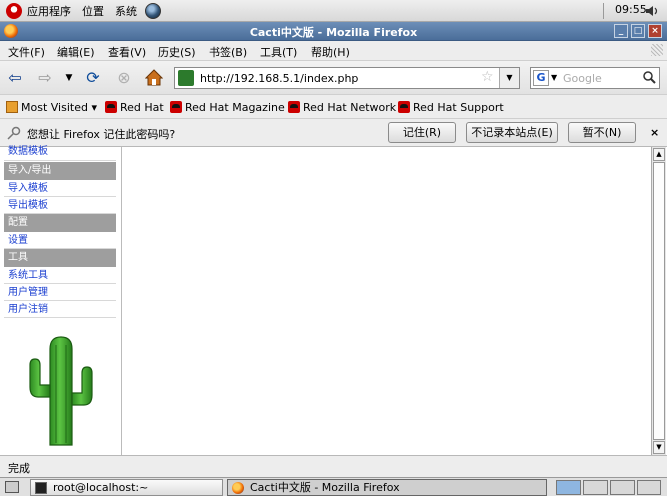  Describe the element at coordinates (153, 11) in the screenshot. I see `web-browser-launcher-icon` at that location.